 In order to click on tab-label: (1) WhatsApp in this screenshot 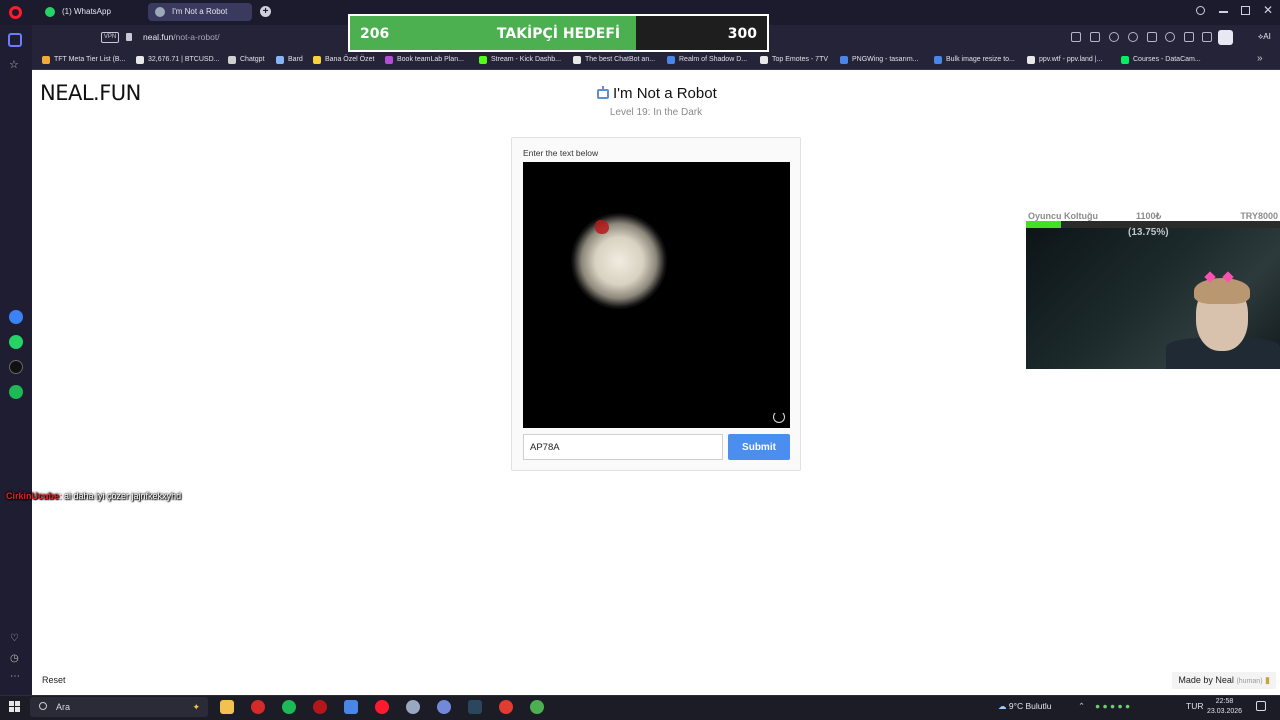, I will do `click(86, 11)`.